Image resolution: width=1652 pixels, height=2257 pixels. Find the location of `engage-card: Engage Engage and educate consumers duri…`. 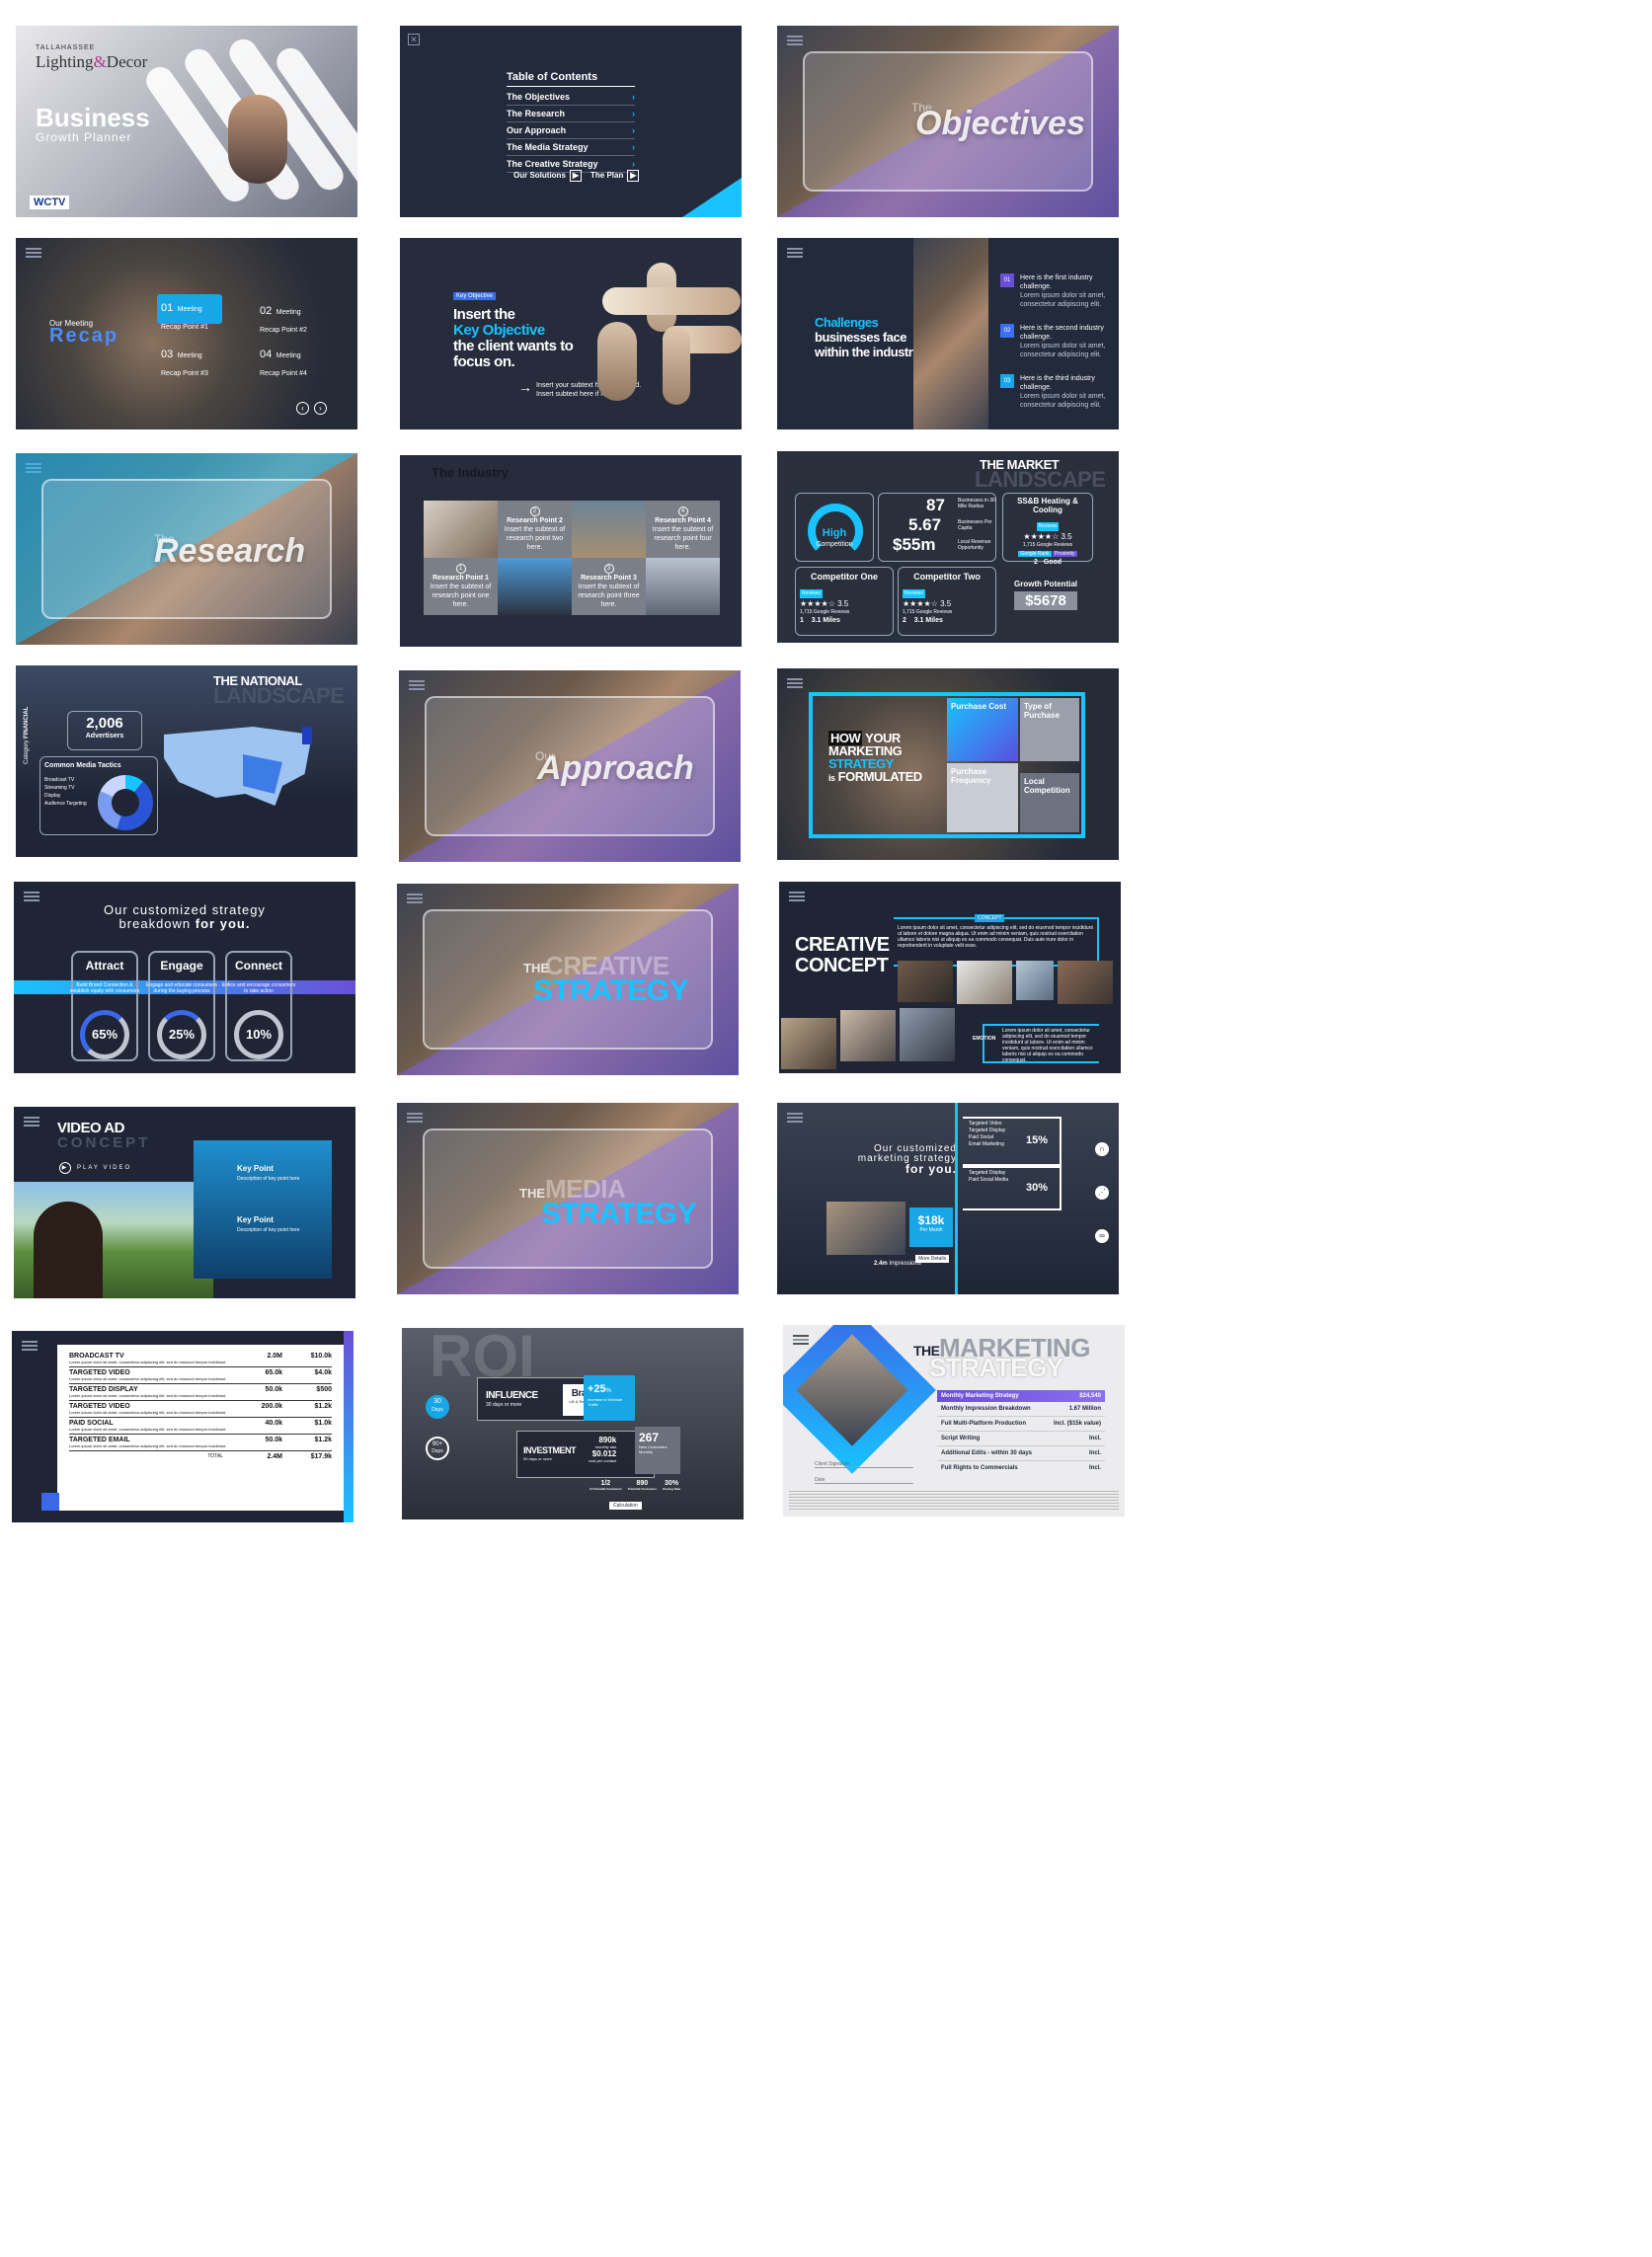

engage-card: Engage Engage and educate consumers duri… is located at coordinates (181, 1006).